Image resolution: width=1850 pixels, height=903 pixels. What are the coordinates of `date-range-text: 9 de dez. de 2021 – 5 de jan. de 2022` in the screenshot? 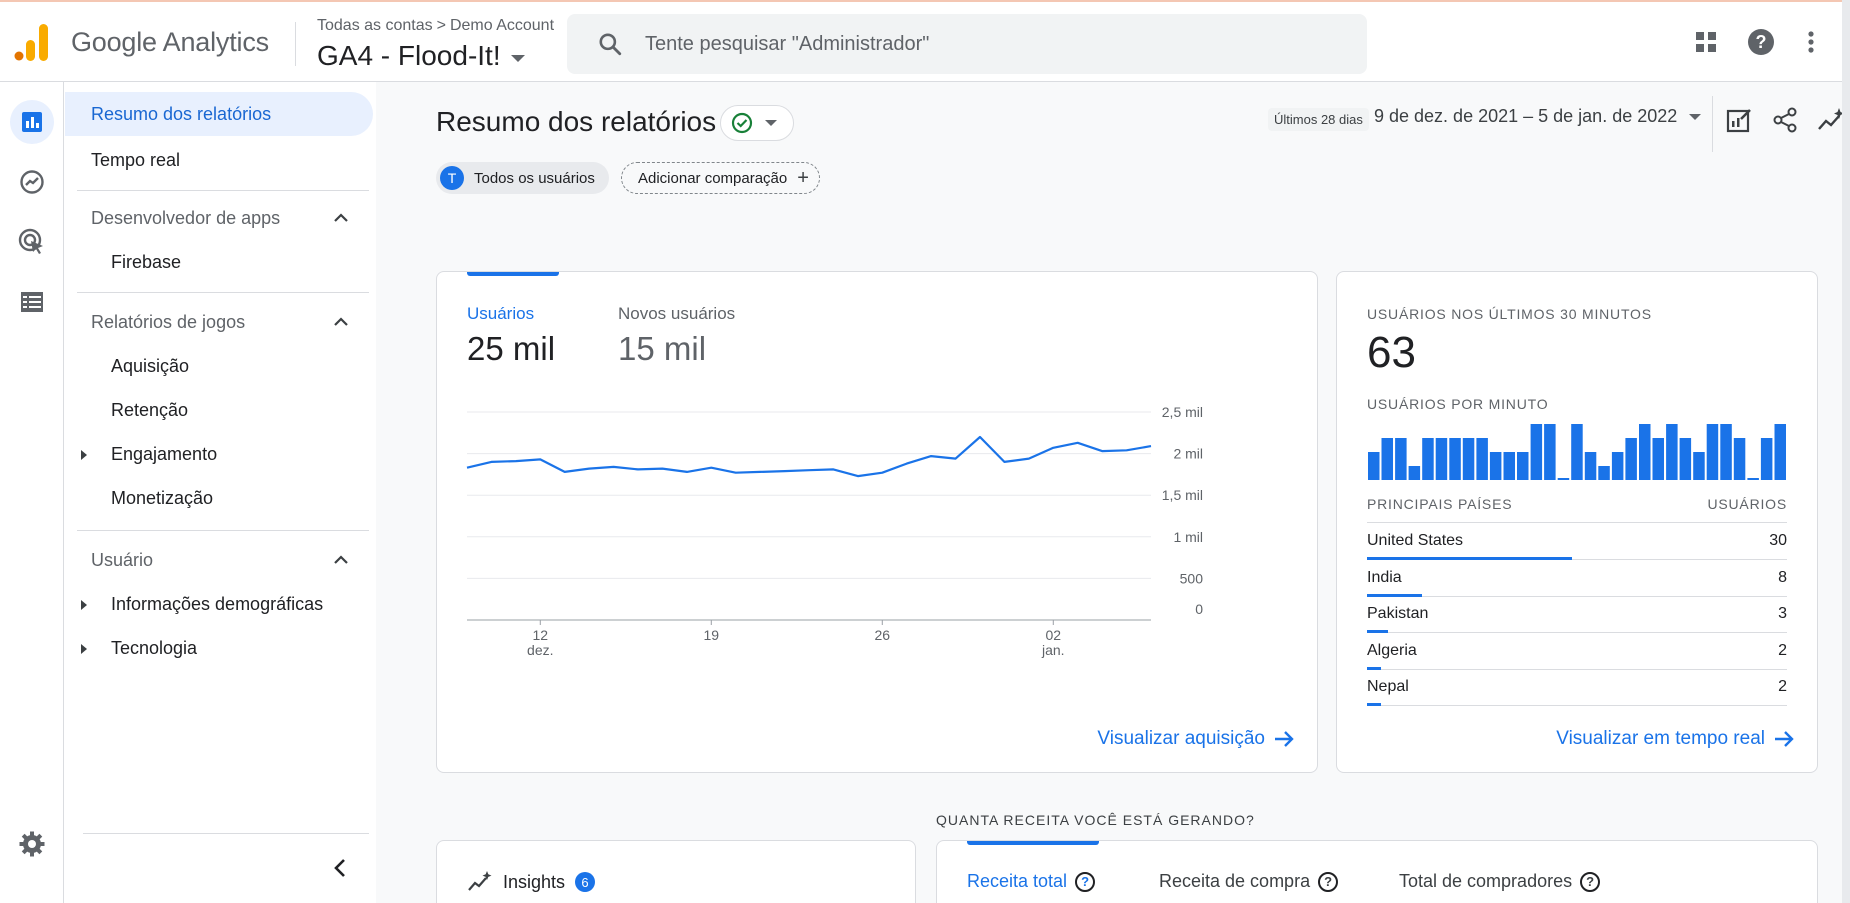 It's located at (1525, 116).